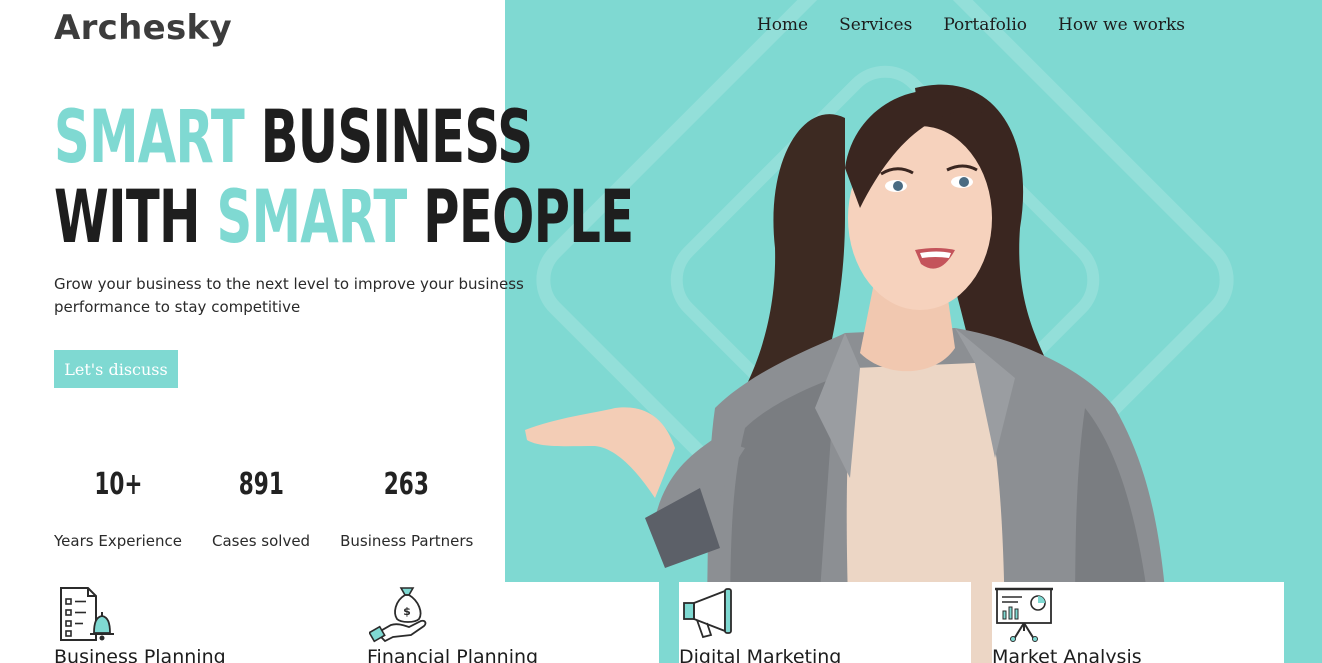 The width and height of the screenshot is (1322, 663). What do you see at coordinates (1121, 25) in the screenshot?
I see `nav-item-how-we-works: How we works` at bounding box center [1121, 25].